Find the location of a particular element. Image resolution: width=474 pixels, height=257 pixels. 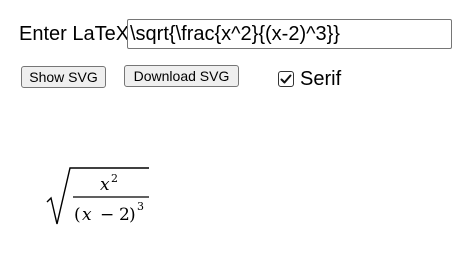

numerator-exponent: 2 is located at coordinates (114, 178).